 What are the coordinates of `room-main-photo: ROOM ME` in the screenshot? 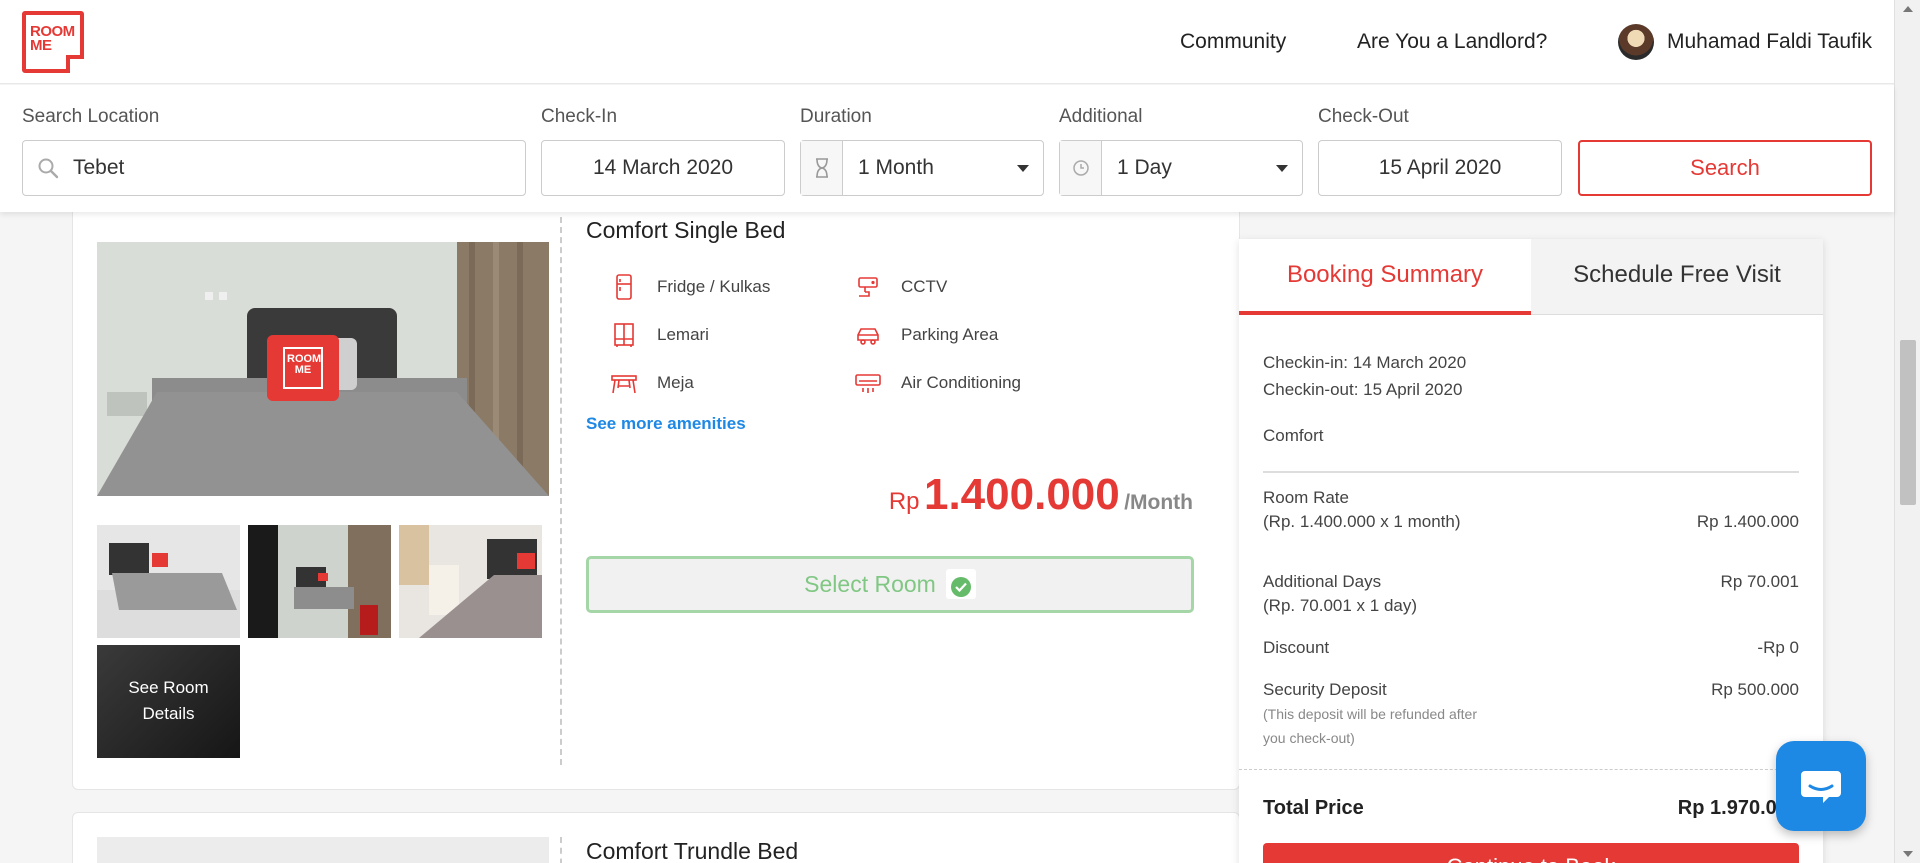 It's located at (323, 369).